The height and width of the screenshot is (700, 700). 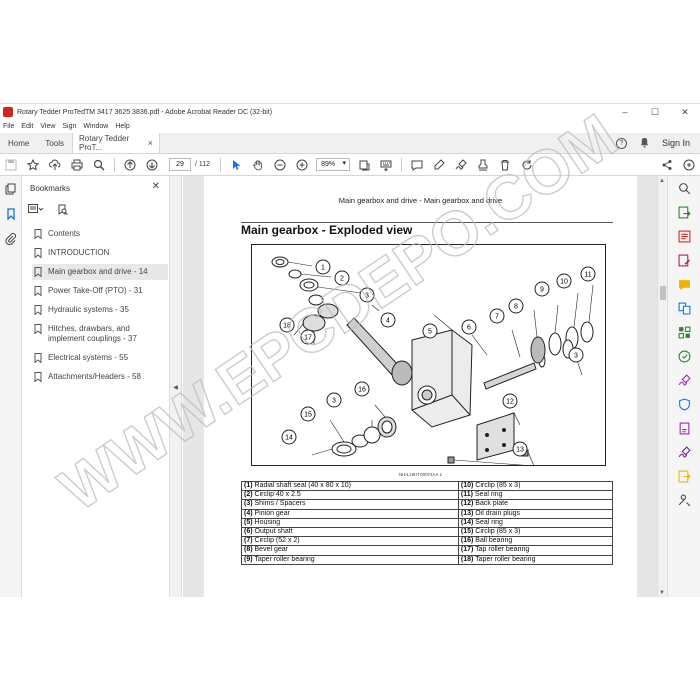 What do you see at coordinates (684, 260) in the screenshot?
I see `edit-pdf-icon` at bounding box center [684, 260].